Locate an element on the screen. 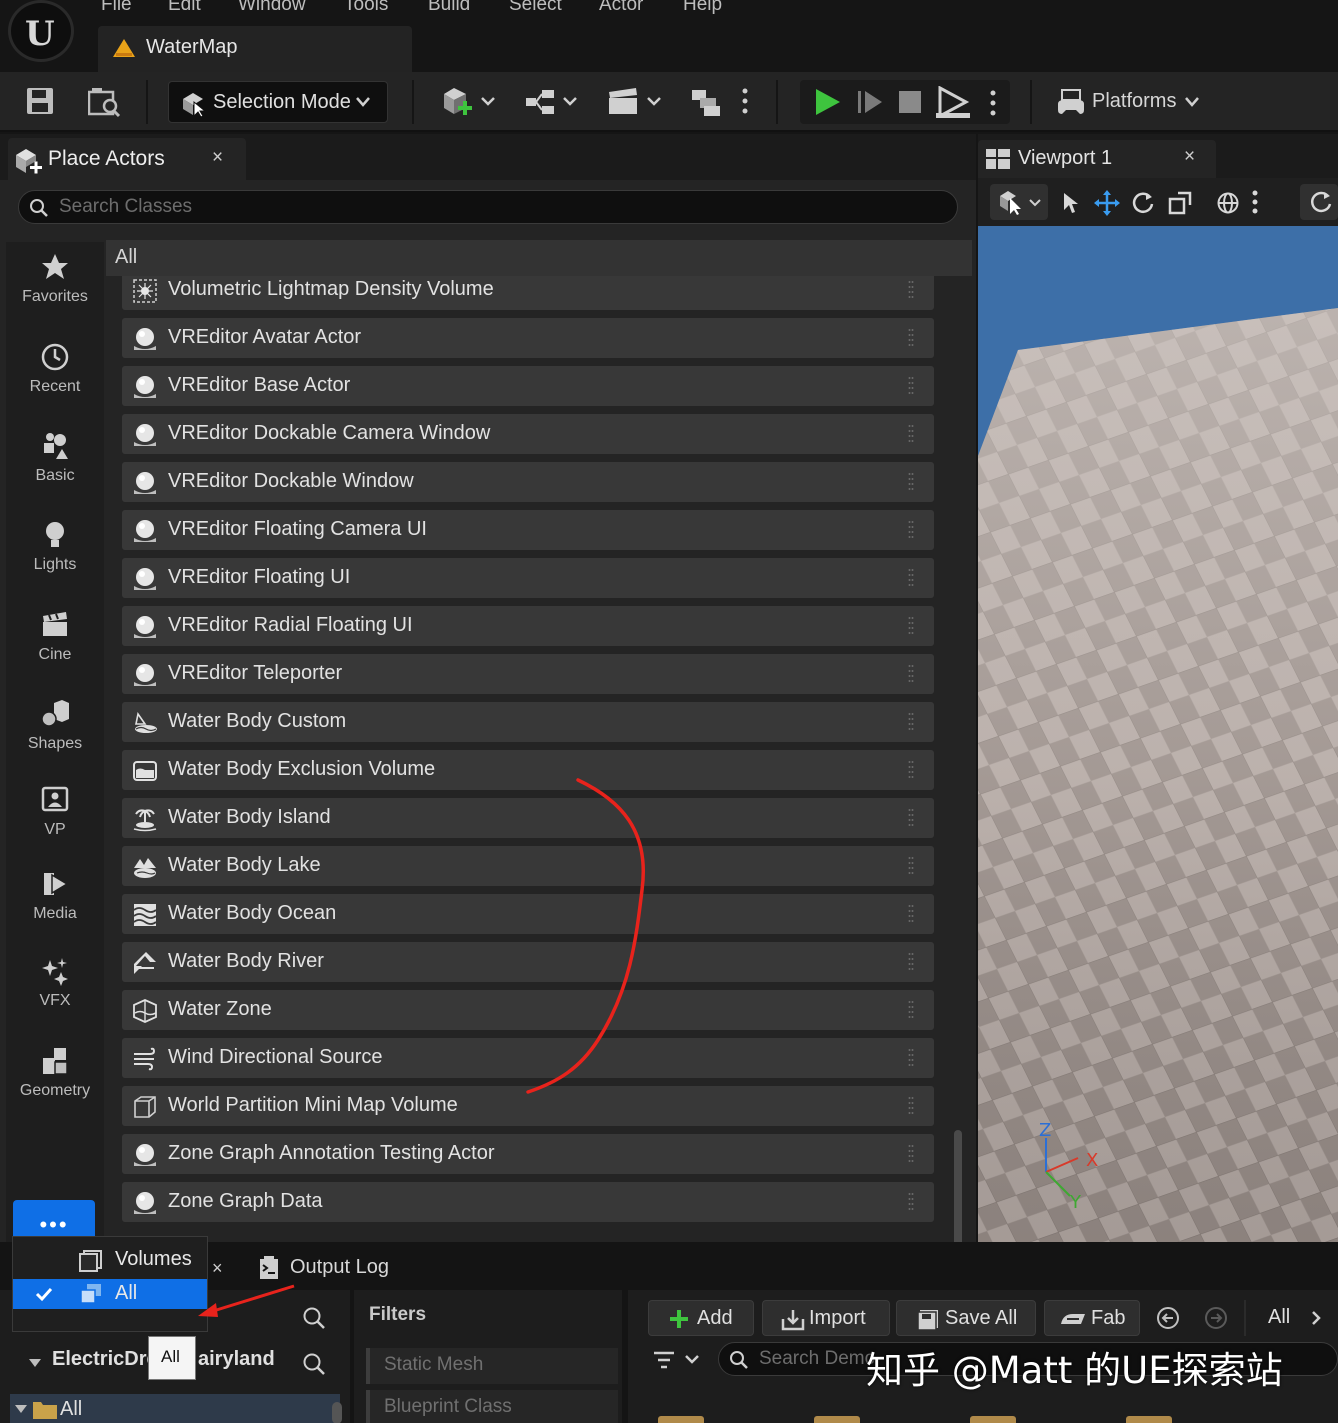 This screenshot has height=1423, width=1338. add-button: Add is located at coordinates (701, 1318).